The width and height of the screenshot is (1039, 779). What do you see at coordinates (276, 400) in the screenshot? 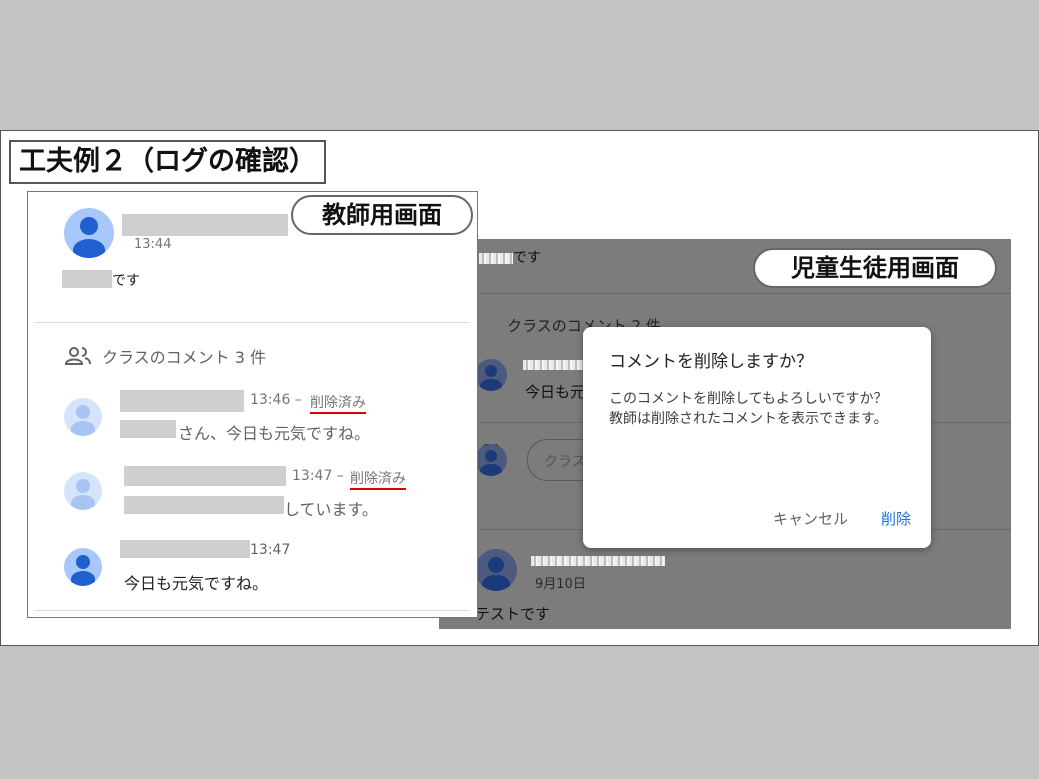
I see `comment-time: 13:46 –` at bounding box center [276, 400].